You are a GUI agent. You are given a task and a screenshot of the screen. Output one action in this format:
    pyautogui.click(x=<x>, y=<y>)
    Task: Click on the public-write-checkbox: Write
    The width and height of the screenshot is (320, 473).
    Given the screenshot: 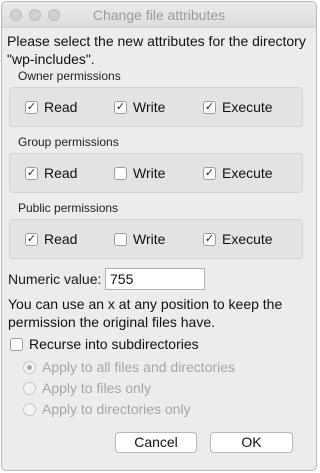 What is the action you would take?
    pyautogui.click(x=139, y=239)
    